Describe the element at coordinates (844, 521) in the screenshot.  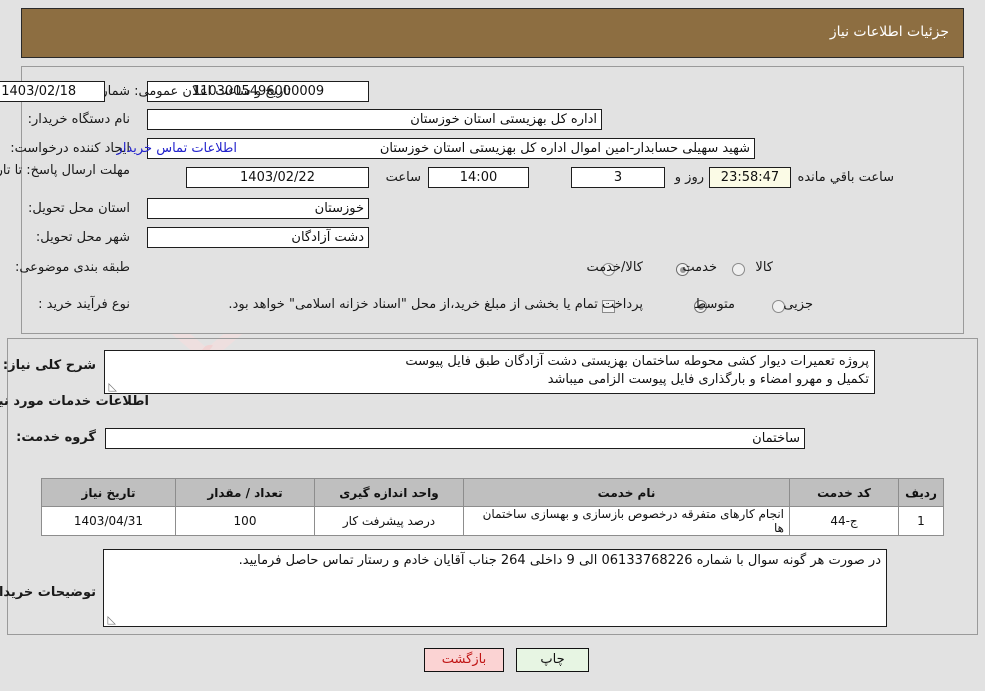
I see `cell-code: ج-44` at that location.